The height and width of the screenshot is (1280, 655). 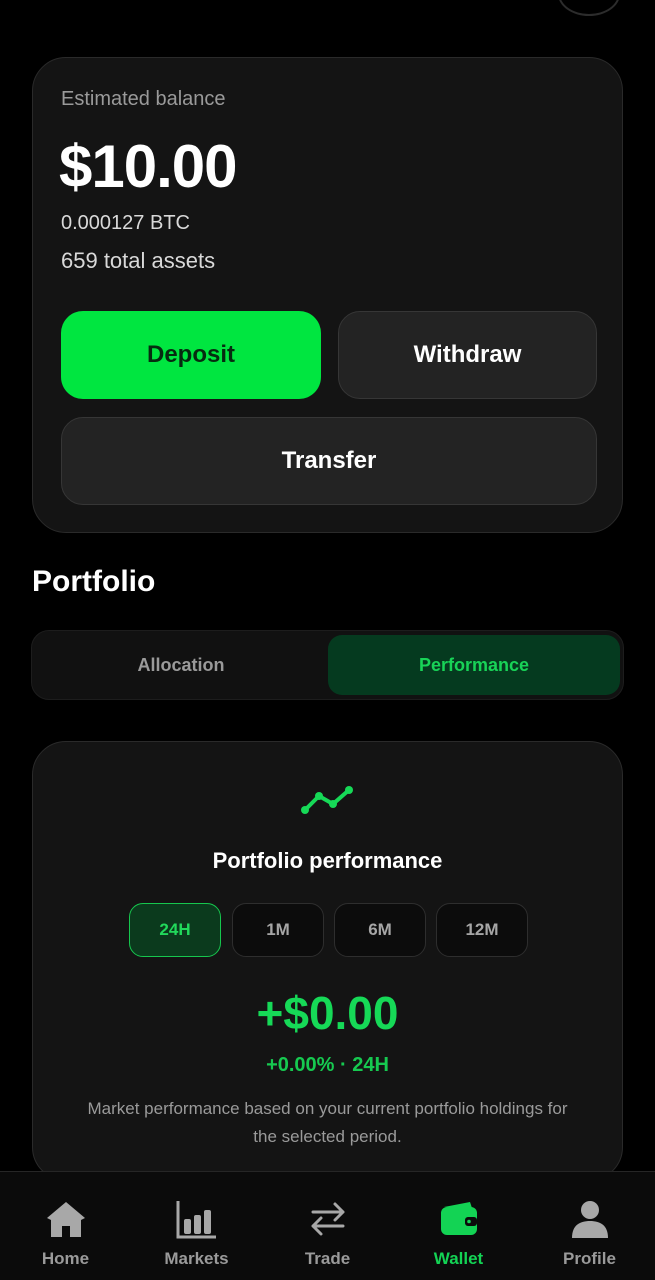 What do you see at coordinates (327, 1258) in the screenshot?
I see `nav-label-trade: Trade` at bounding box center [327, 1258].